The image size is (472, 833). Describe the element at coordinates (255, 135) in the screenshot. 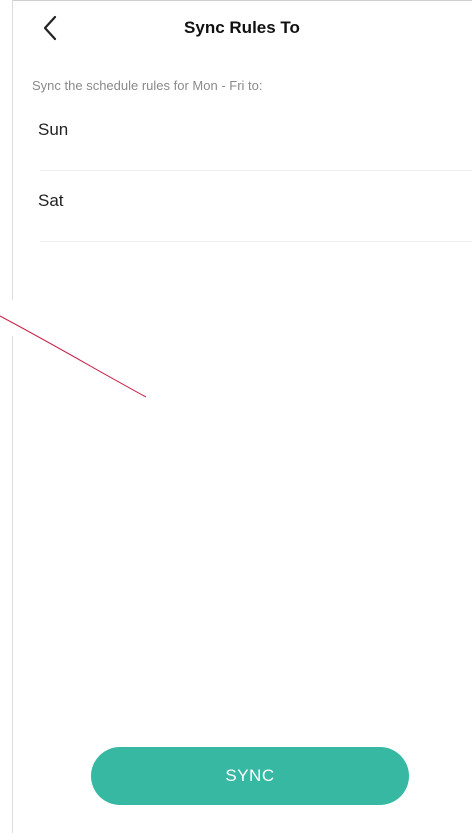

I see `day-item-sun: Sun` at that location.